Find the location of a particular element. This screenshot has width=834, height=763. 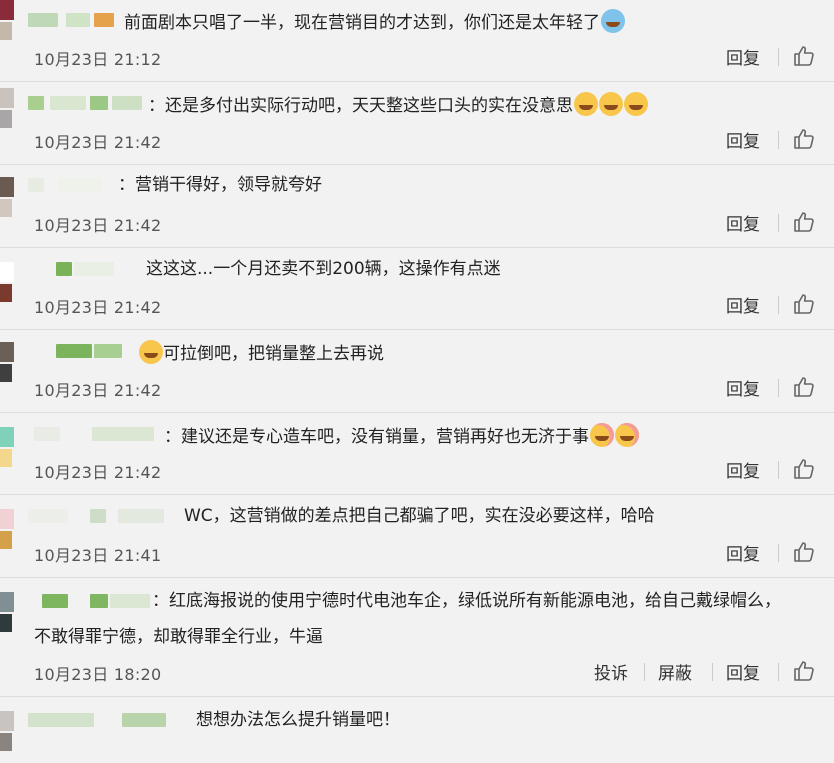

comment-item: 这这这...一个月还卖不到200辆，这操作有点迷 10月23日 21:42 回复 is located at coordinates (417, 289).